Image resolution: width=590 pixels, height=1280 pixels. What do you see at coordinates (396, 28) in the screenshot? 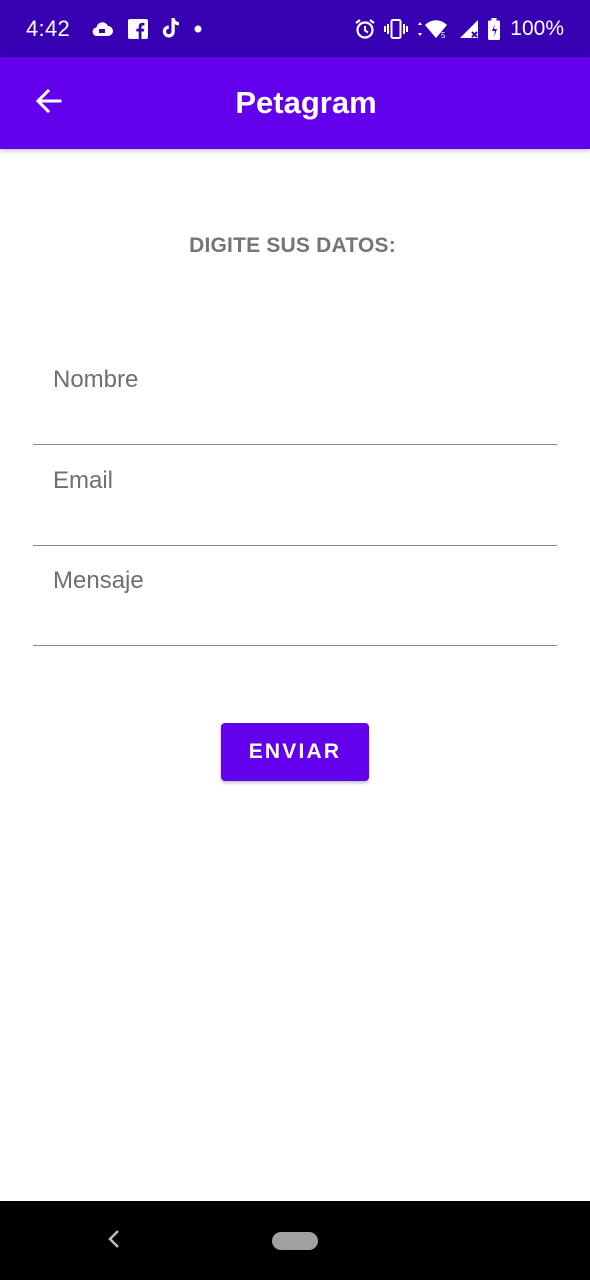
I see `vibrate-icon` at bounding box center [396, 28].